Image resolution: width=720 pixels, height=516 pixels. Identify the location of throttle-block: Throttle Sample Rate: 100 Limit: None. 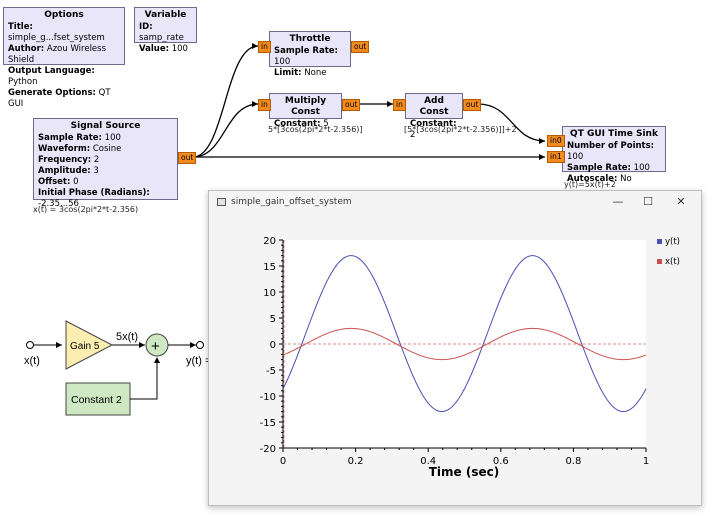
(310, 54).